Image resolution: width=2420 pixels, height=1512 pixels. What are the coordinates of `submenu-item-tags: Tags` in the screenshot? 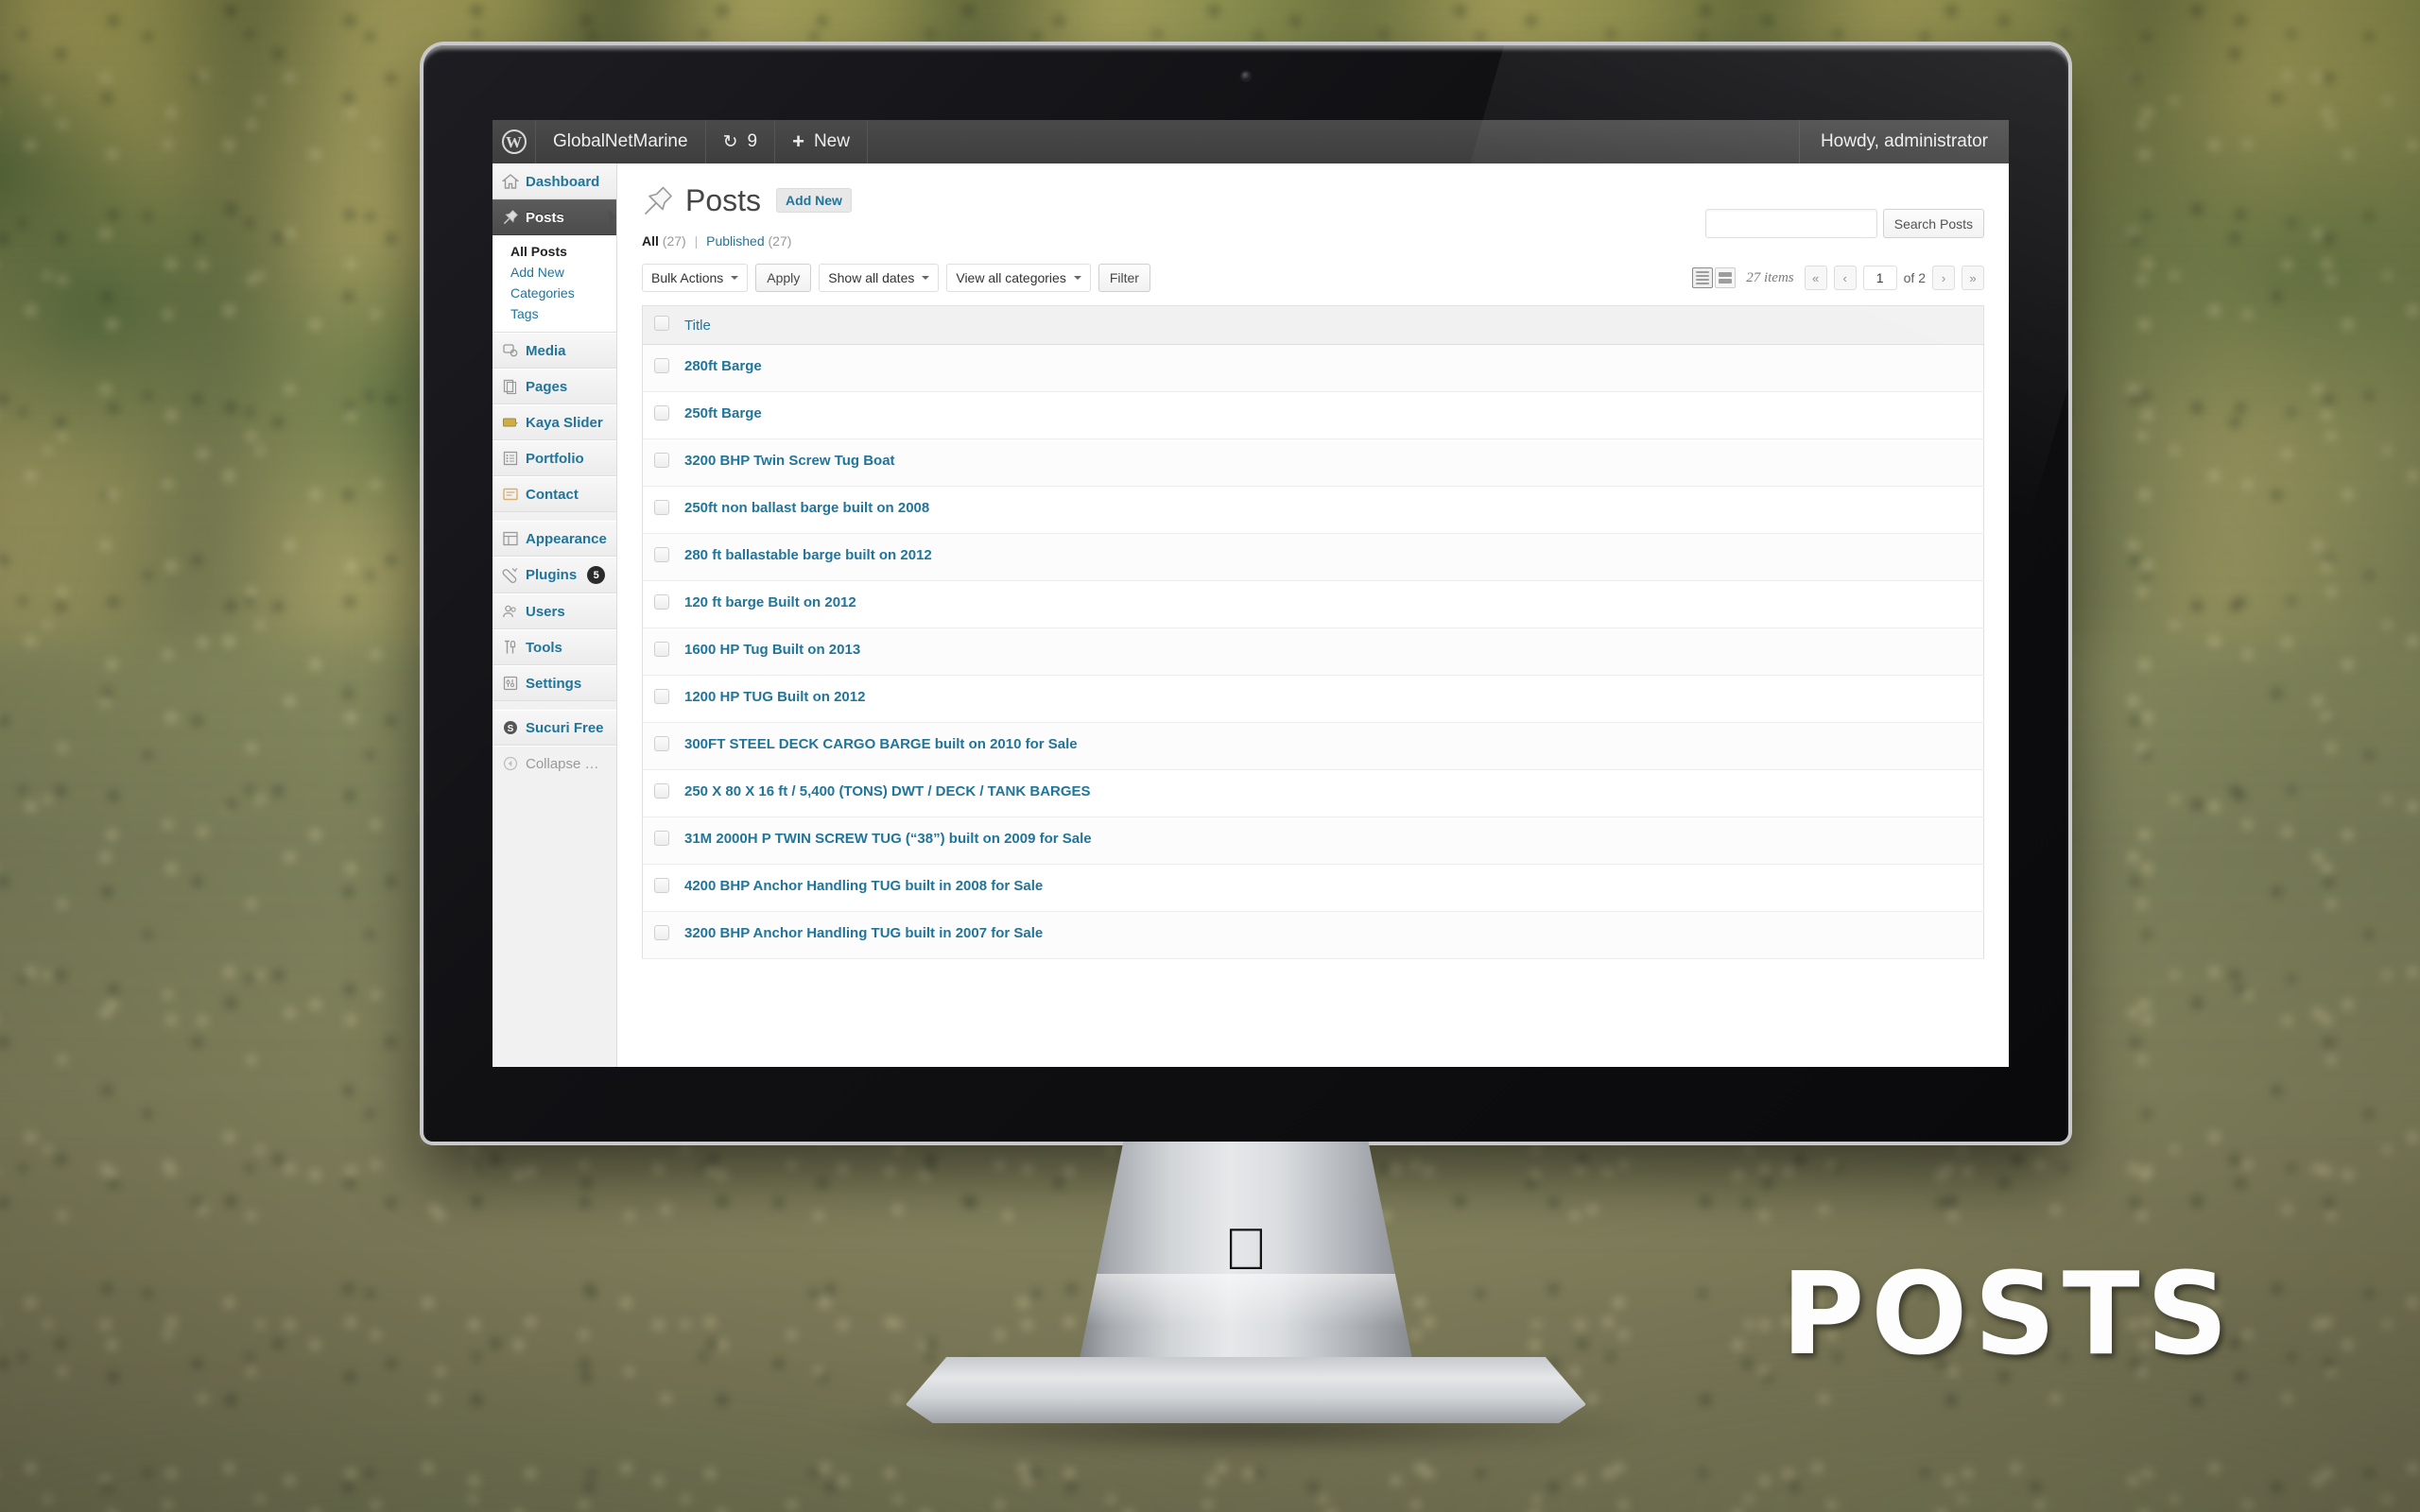 It's located at (554, 313).